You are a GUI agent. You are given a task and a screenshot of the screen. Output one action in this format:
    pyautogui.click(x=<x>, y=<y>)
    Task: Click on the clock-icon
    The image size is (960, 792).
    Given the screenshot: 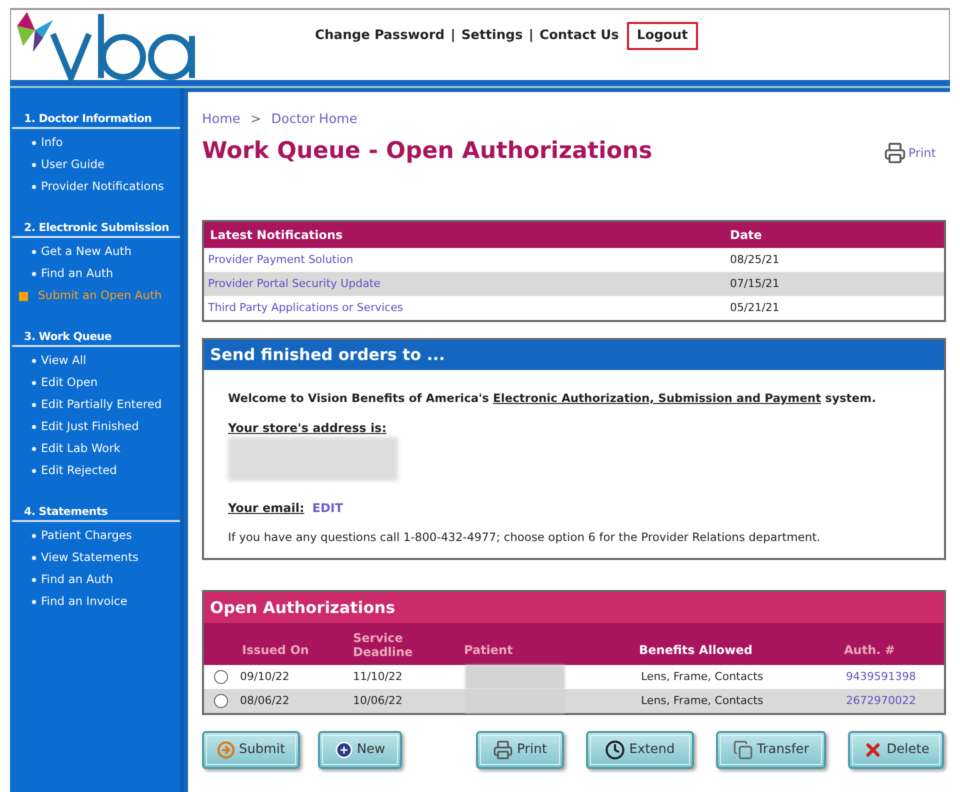 What is the action you would take?
    pyautogui.click(x=615, y=750)
    